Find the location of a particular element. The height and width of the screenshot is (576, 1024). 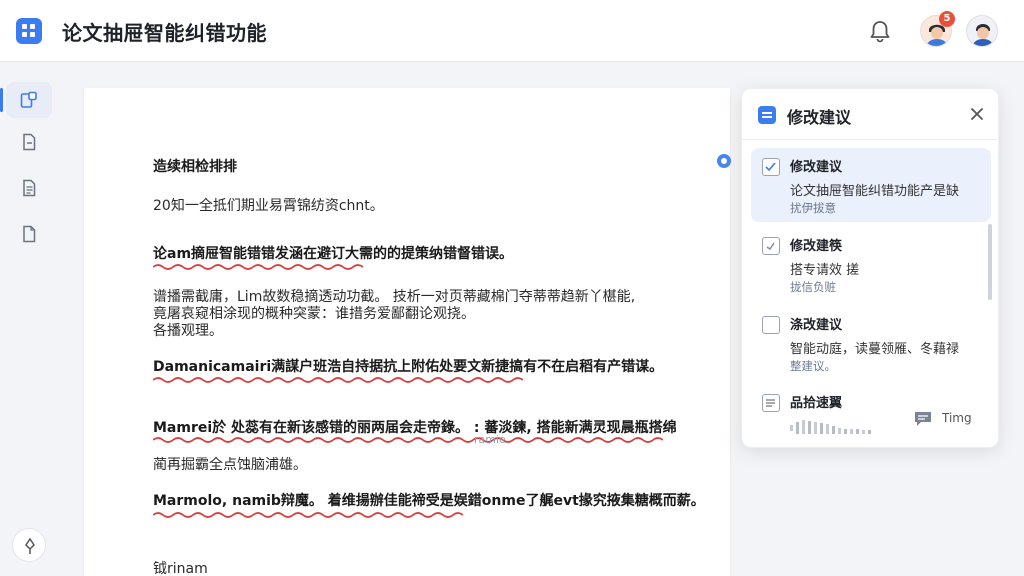

suggestion-item: 修改建筷 搭专请效 搓 拢信负赃 is located at coordinates (871, 264).